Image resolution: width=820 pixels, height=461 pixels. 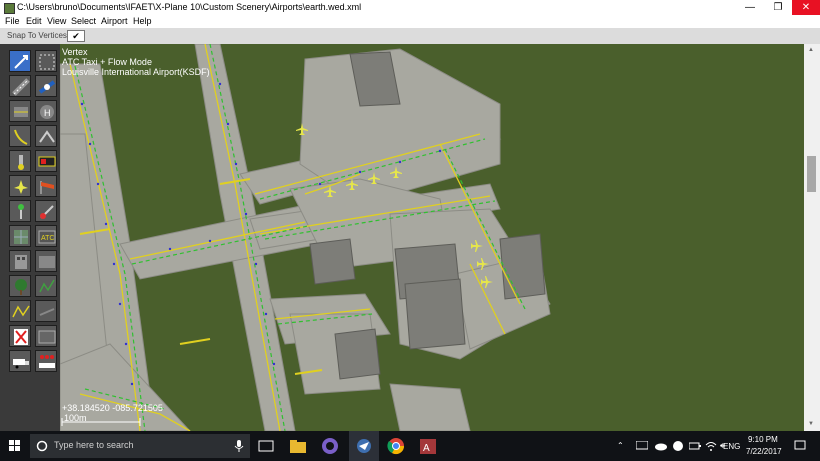 What do you see at coordinates (620, 445) in the screenshot?
I see `people-icon: ⌃` at bounding box center [620, 445].